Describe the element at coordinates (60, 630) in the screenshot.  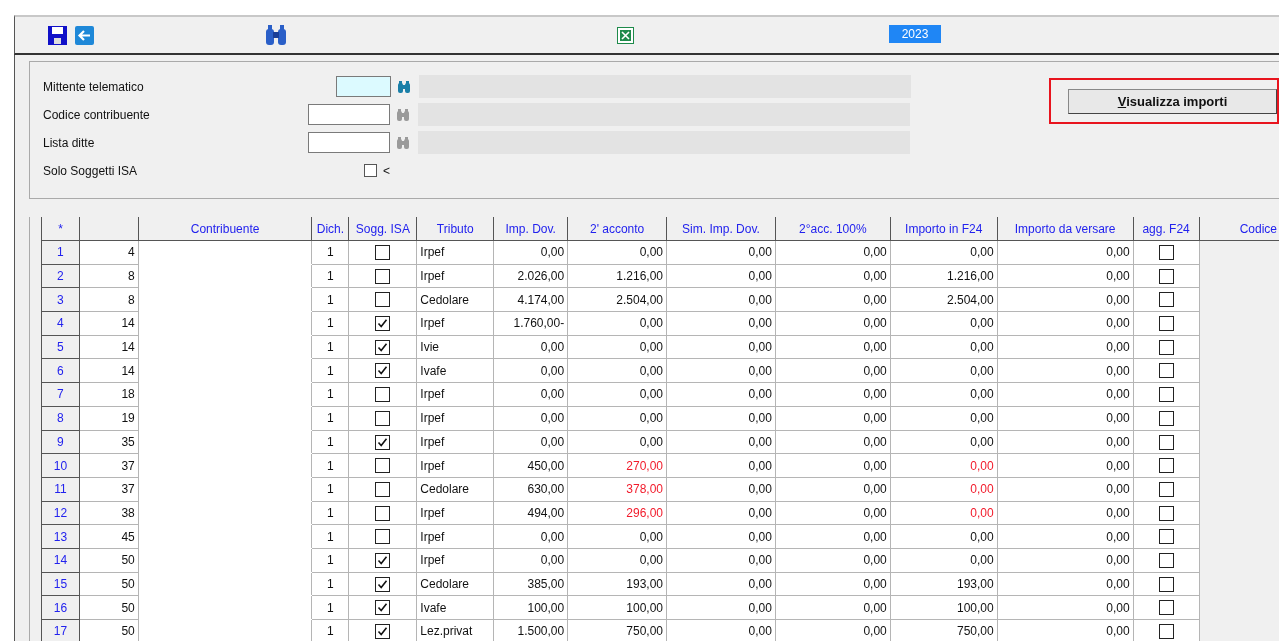
I see `row-number: 17` at that location.